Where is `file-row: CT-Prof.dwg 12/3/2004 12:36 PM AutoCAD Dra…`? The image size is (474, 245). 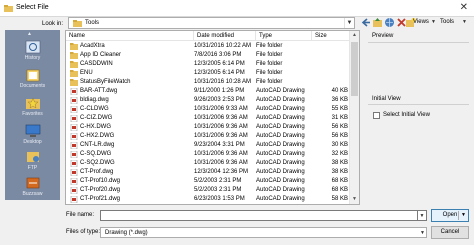
file-row: CT-Prof.dwg 12/3/2004 12:36 PM AutoCAD Dra… is located at coordinates (208, 172).